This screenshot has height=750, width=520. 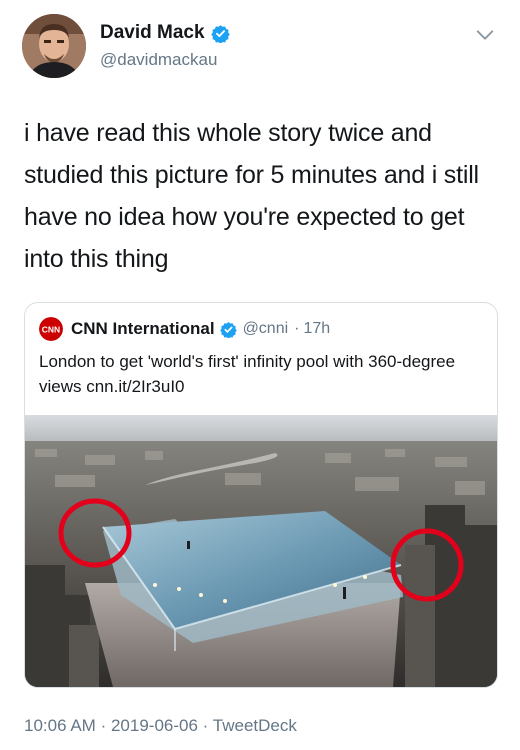 I want to click on chevron-down-icon, so click(x=485, y=35).